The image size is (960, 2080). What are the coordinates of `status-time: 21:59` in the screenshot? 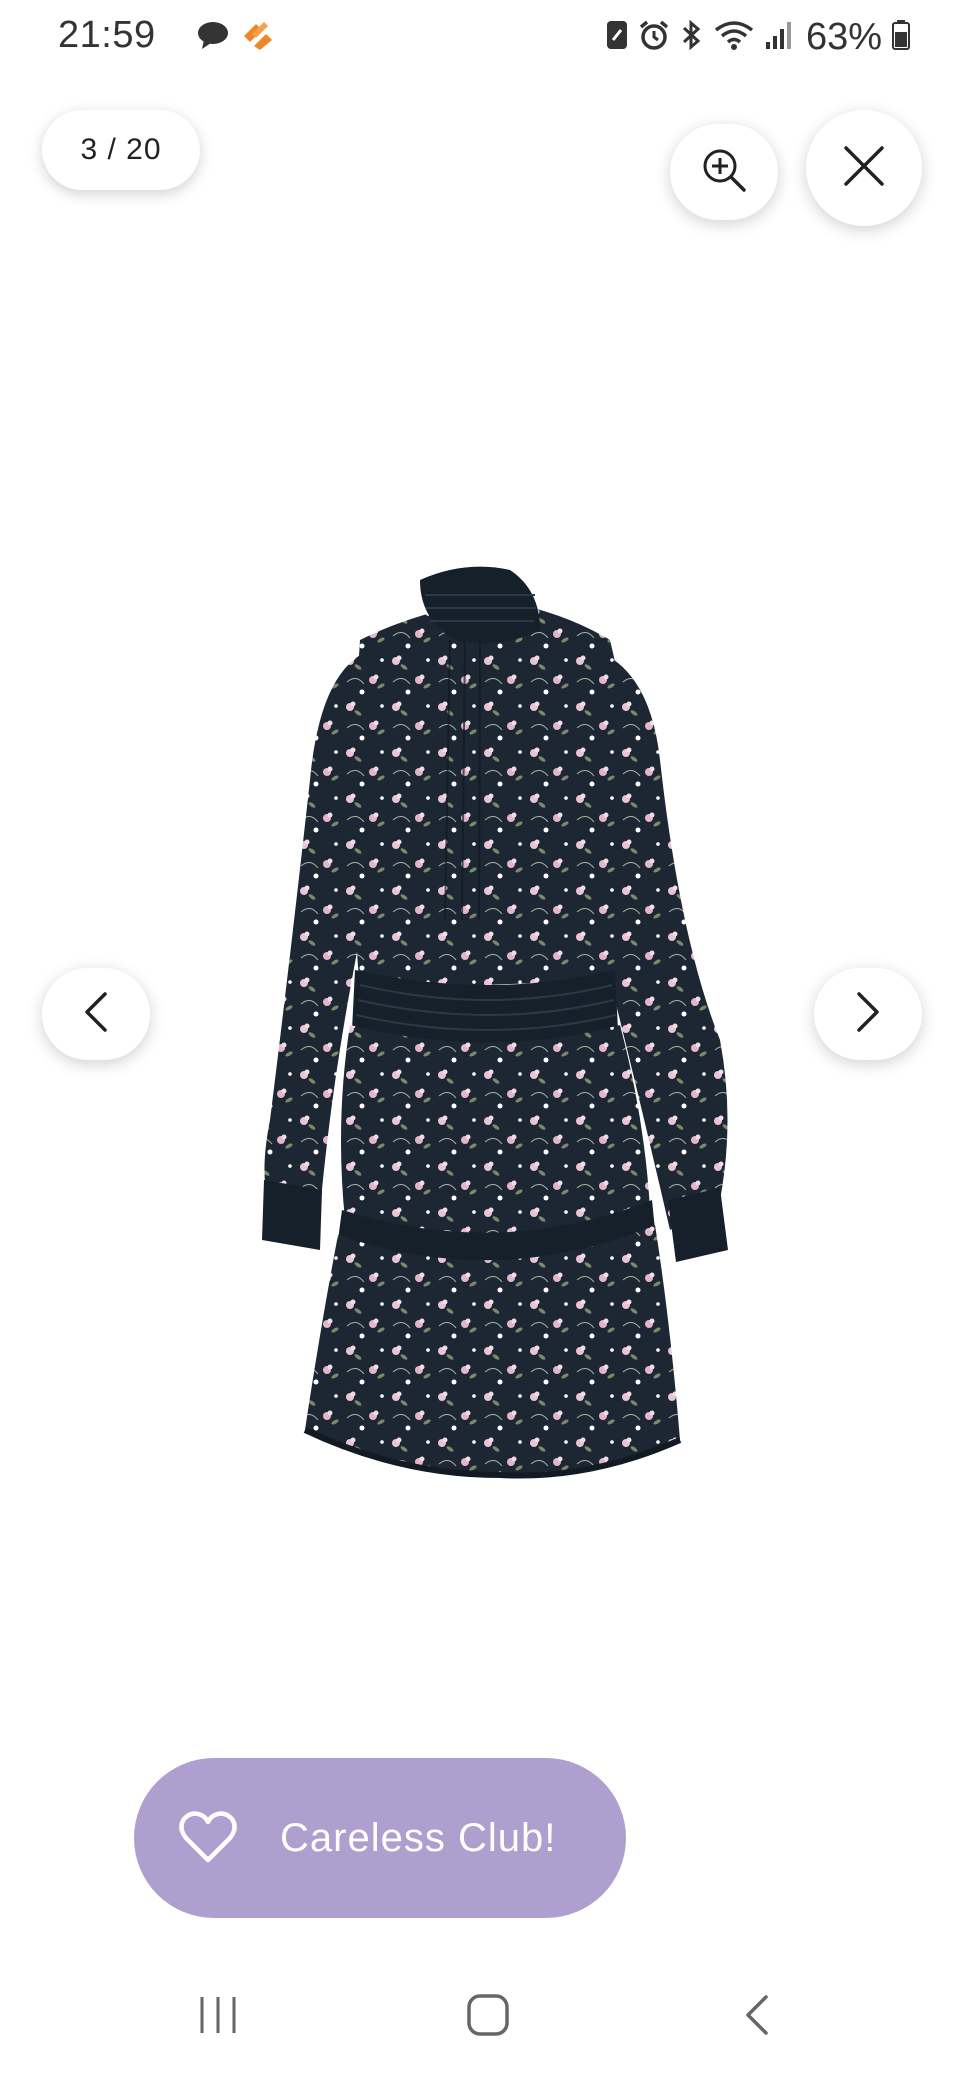 It's located at (107, 35).